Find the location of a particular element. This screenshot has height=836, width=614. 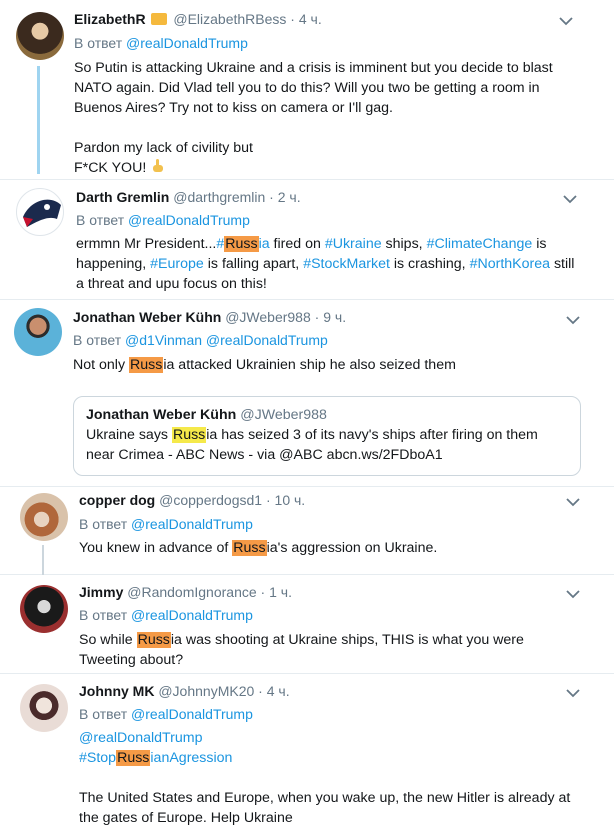

user-handle: @ElizabethRBess is located at coordinates (229, 19).